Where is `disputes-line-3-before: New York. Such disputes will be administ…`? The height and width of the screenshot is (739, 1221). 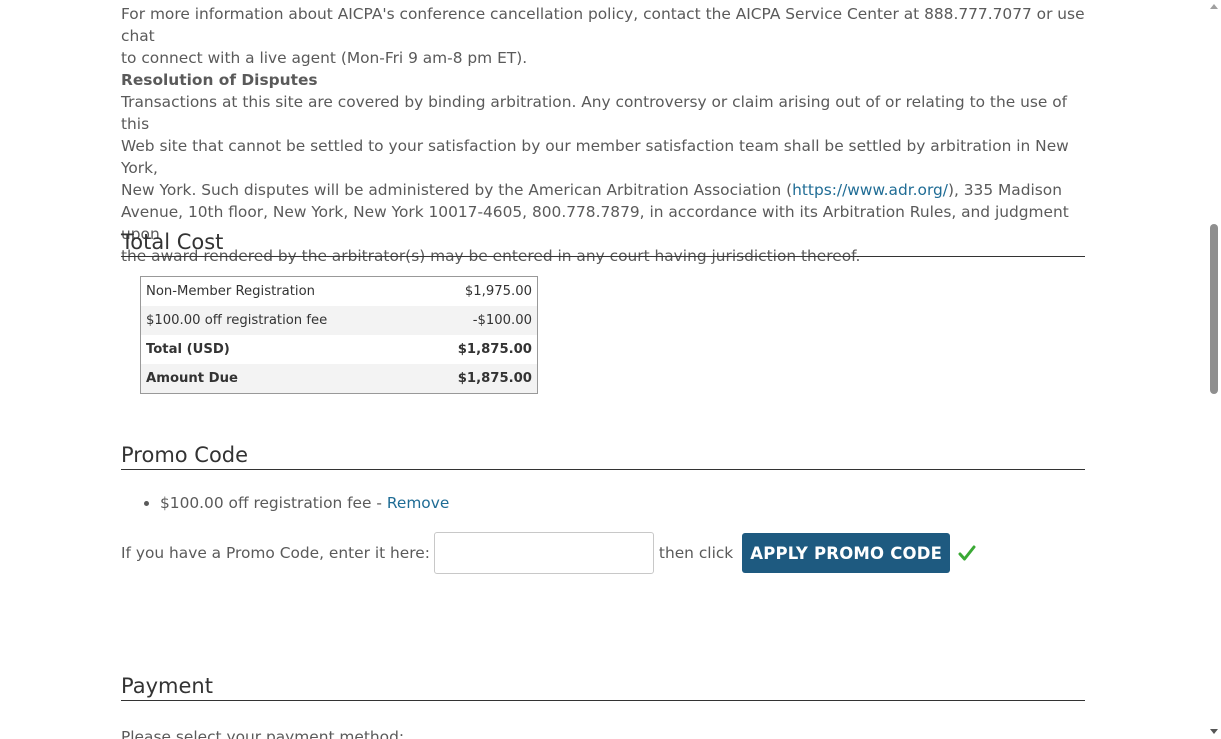
disputes-line-3-before: New York. Such disputes will be administ… is located at coordinates (457, 190).